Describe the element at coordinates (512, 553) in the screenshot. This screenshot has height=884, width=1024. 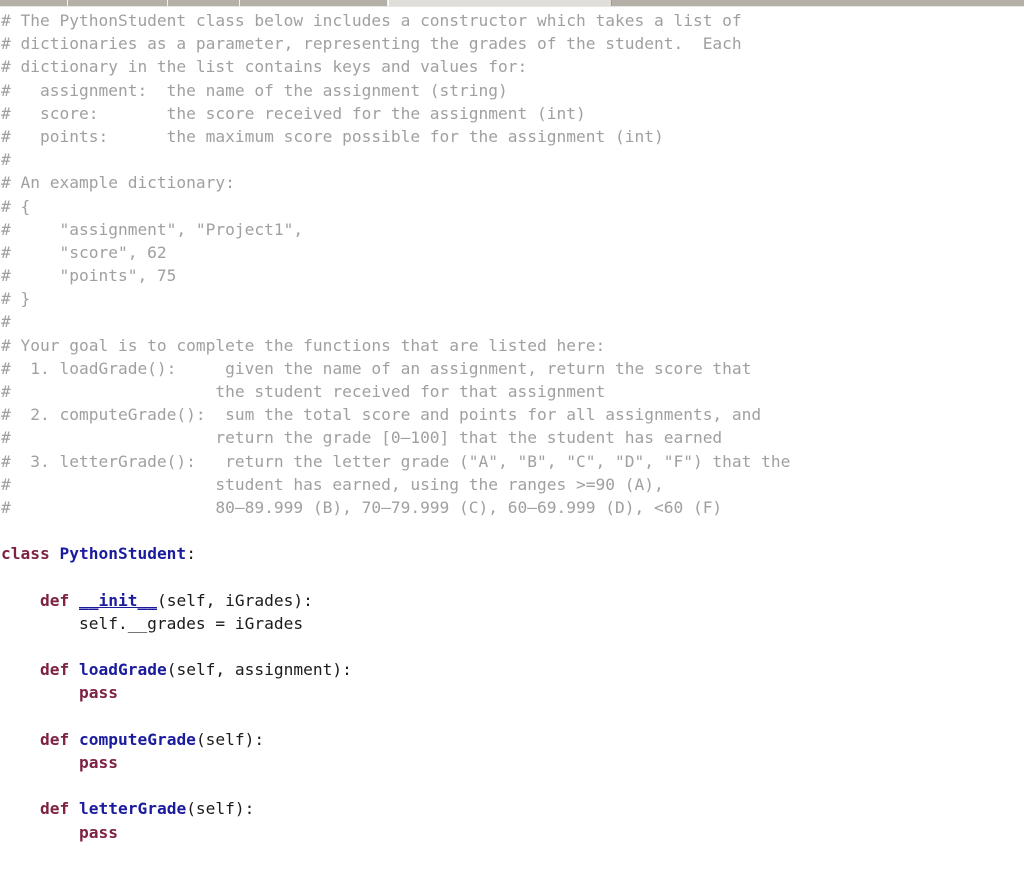
I see `code-line: class PythonStudent:` at that location.